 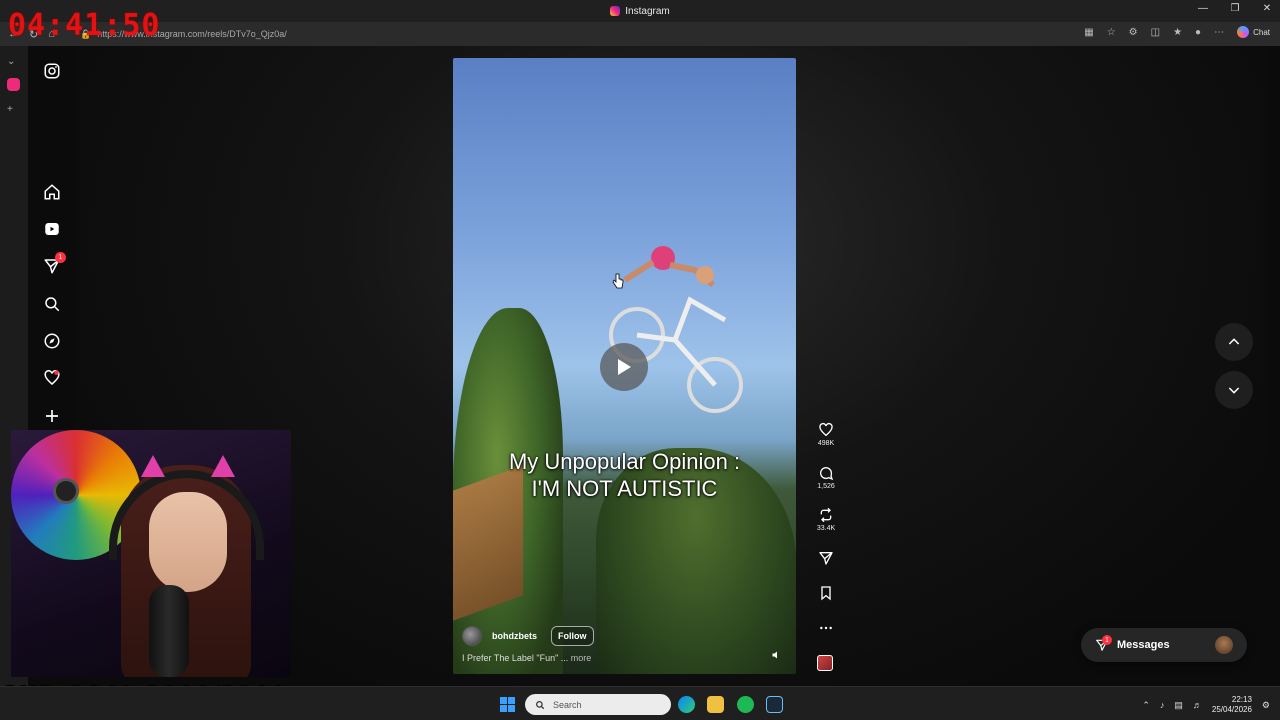 What do you see at coordinates (1235, 8) in the screenshot?
I see `restore-icon: ❐` at bounding box center [1235, 8].